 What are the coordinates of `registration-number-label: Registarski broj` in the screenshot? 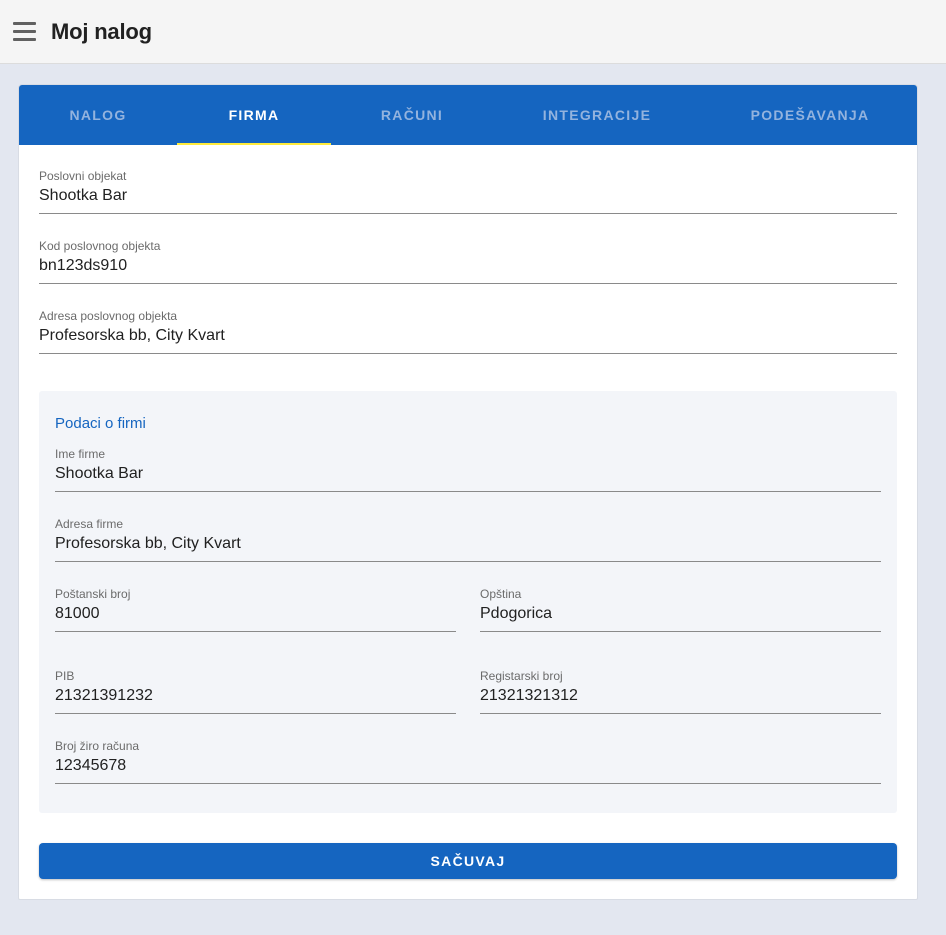 It's located at (521, 676).